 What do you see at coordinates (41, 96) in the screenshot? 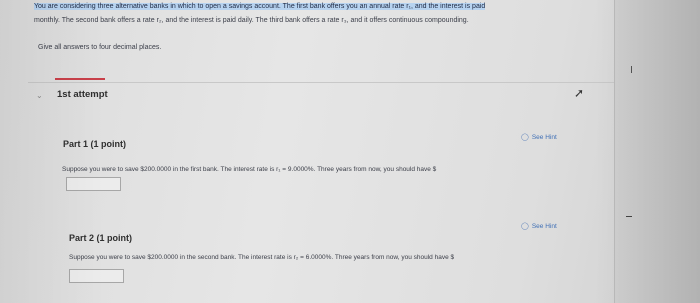
I see `chevron-down-icon: ⌄` at bounding box center [41, 96].